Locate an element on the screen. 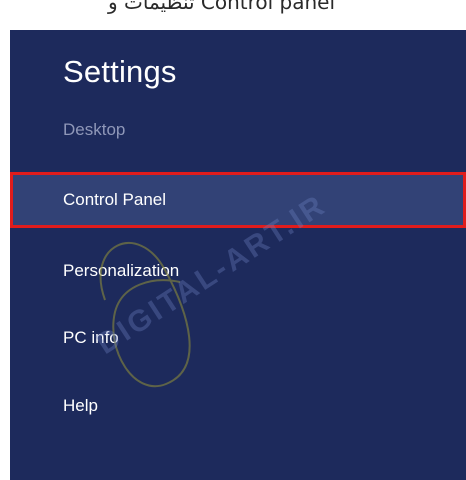 This screenshot has height=480, width=466. menu-item-help: Help is located at coordinates (238, 406).